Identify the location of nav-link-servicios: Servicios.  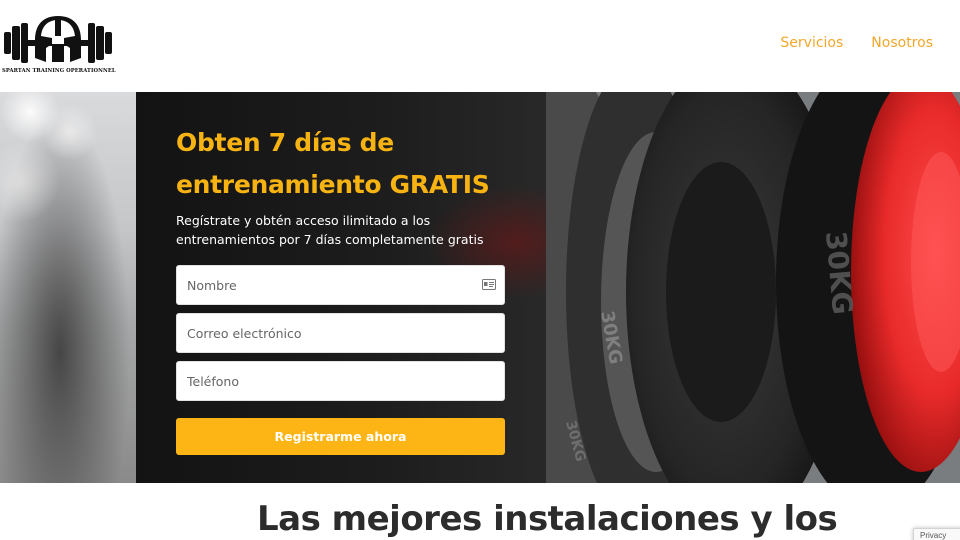
(811, 43).